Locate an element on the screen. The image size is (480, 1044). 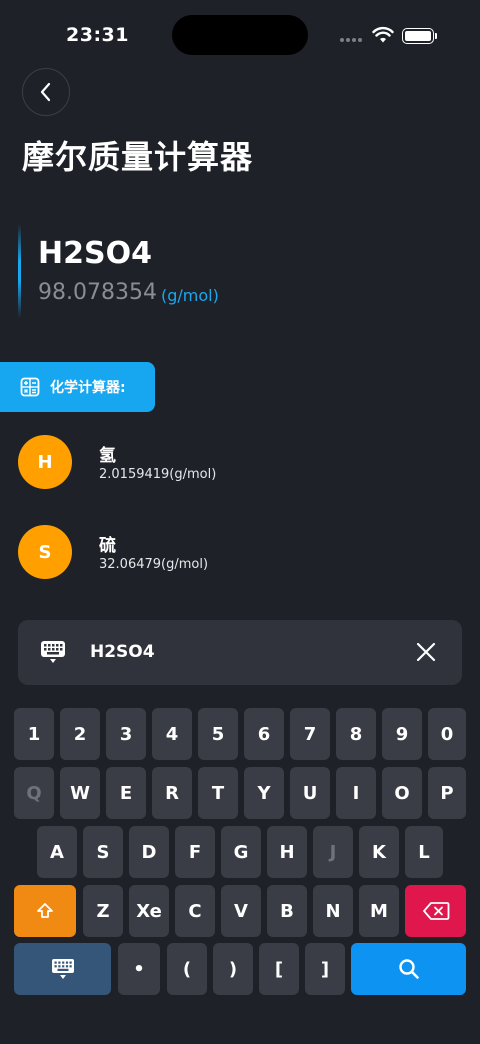
key-d: D is located at coordinates (149, 852).